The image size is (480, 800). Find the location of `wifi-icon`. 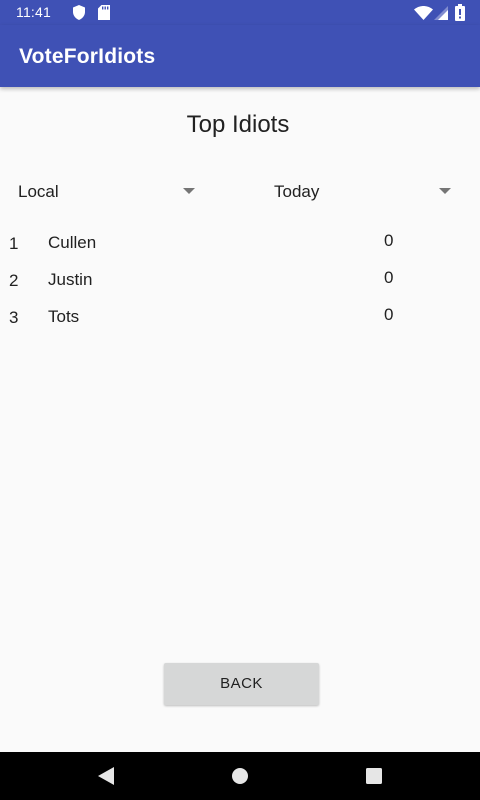

wifi-icon is located at coordinates (423, 13).